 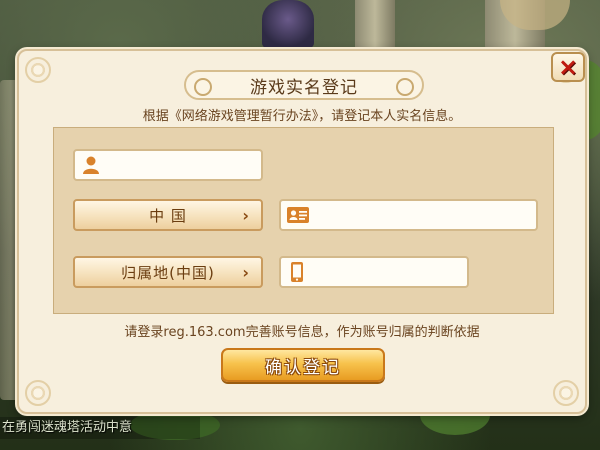 I want to click on person-icon, so click(x=91, y=165).